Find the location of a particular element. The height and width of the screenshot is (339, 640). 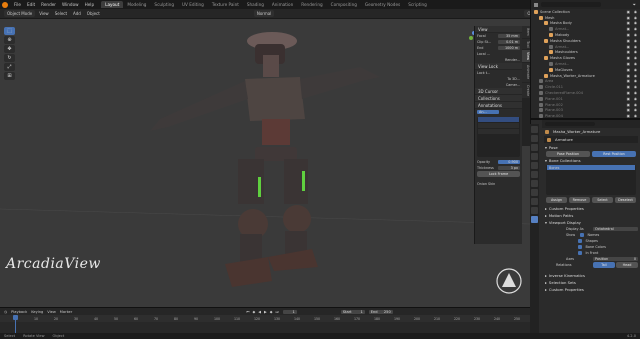

view-lock-title: View Lock is located at coordinates (498, 66).